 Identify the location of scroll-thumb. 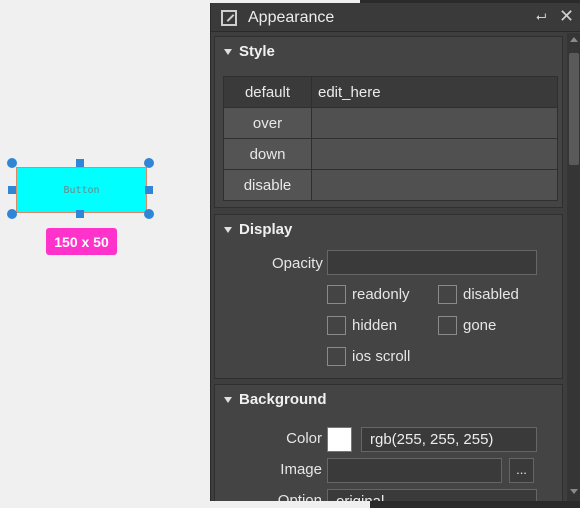
(574, 109).